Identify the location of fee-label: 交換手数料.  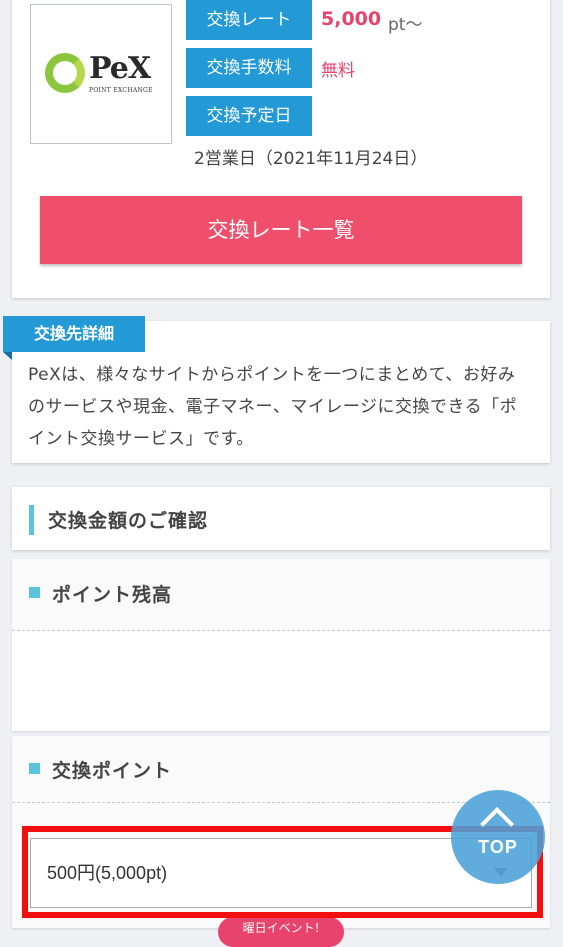
(249, 68).